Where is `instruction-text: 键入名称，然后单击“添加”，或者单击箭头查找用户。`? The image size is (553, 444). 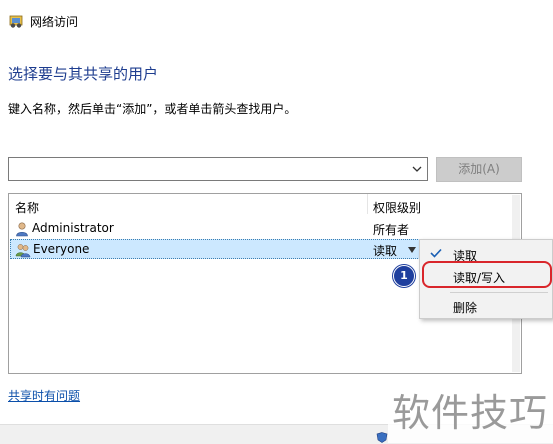 instruction-text: 键入名称，然后单击“添加”，或者单击箭头查找用户。 is located at coordinates (152, 109).